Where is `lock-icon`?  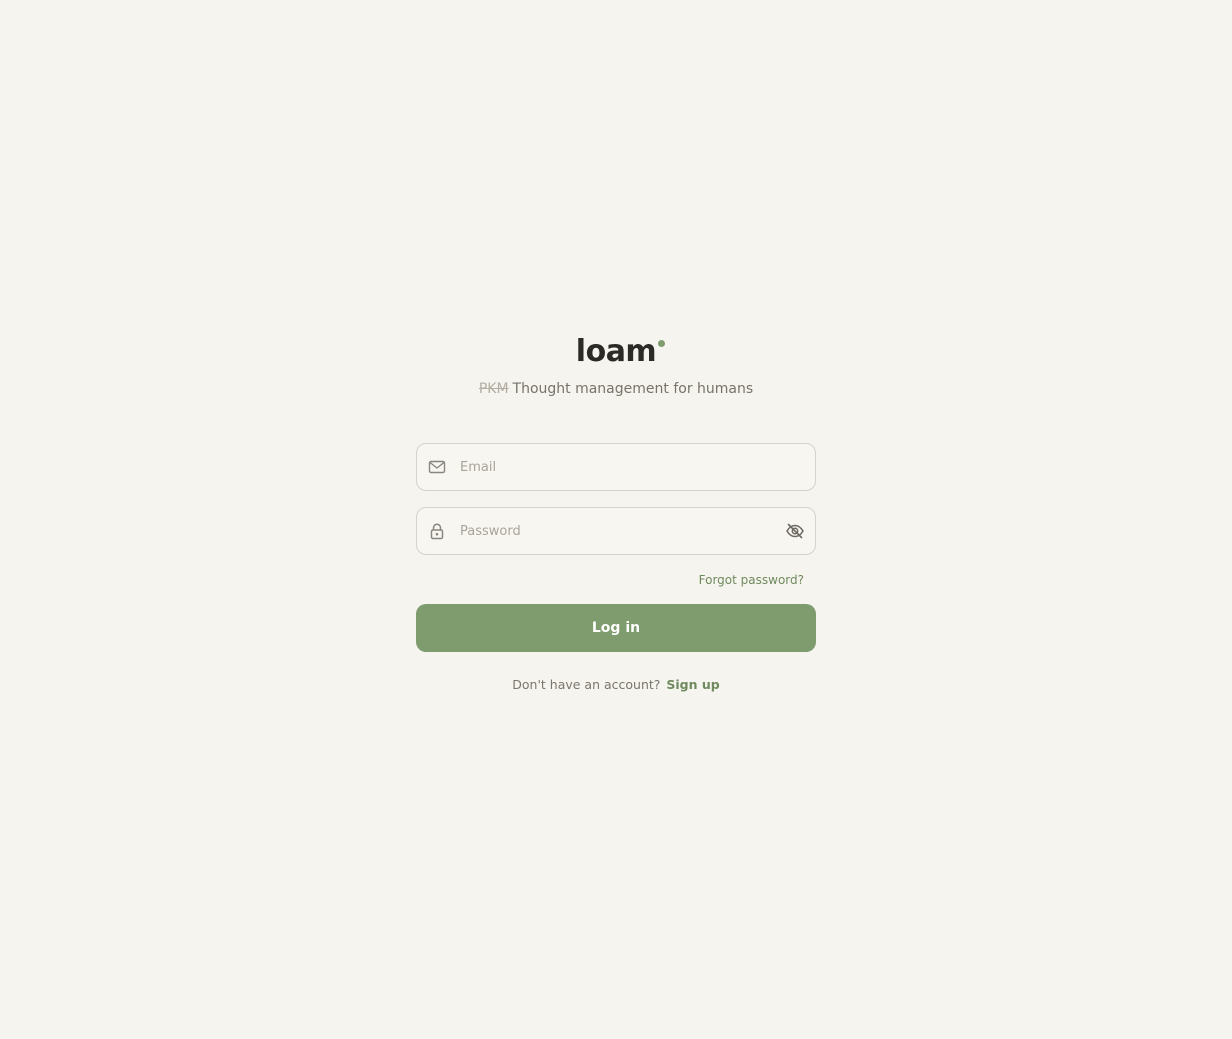 lock-icon is located at coordinates (437, 531).